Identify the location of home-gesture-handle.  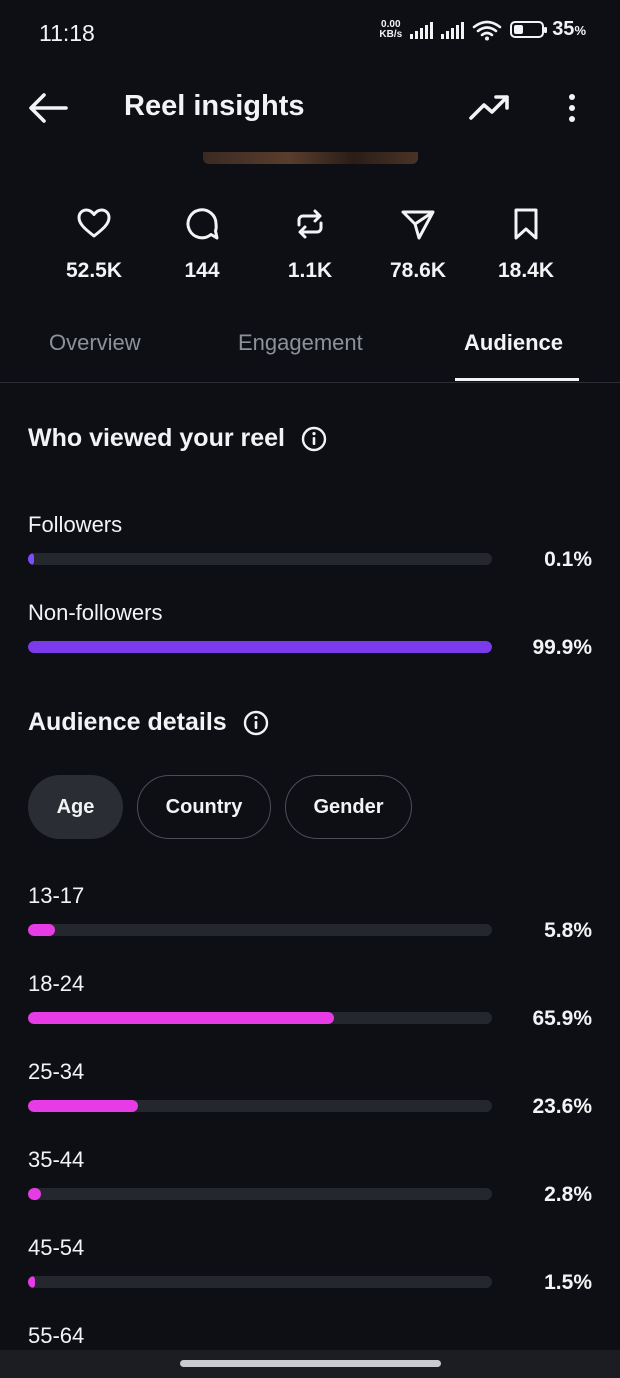
(310, 1363).